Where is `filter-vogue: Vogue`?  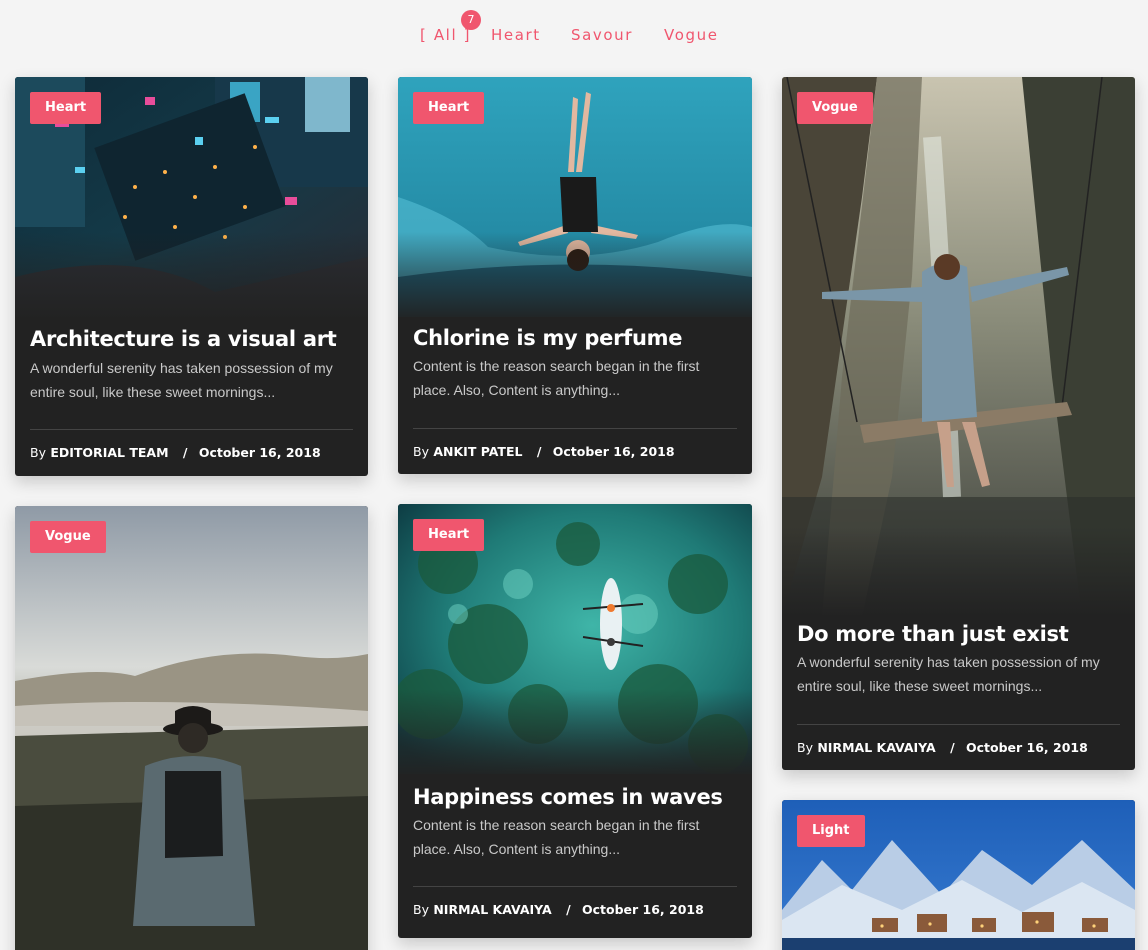
filter-vogue: Vogue is located at coordinates (691, 35).